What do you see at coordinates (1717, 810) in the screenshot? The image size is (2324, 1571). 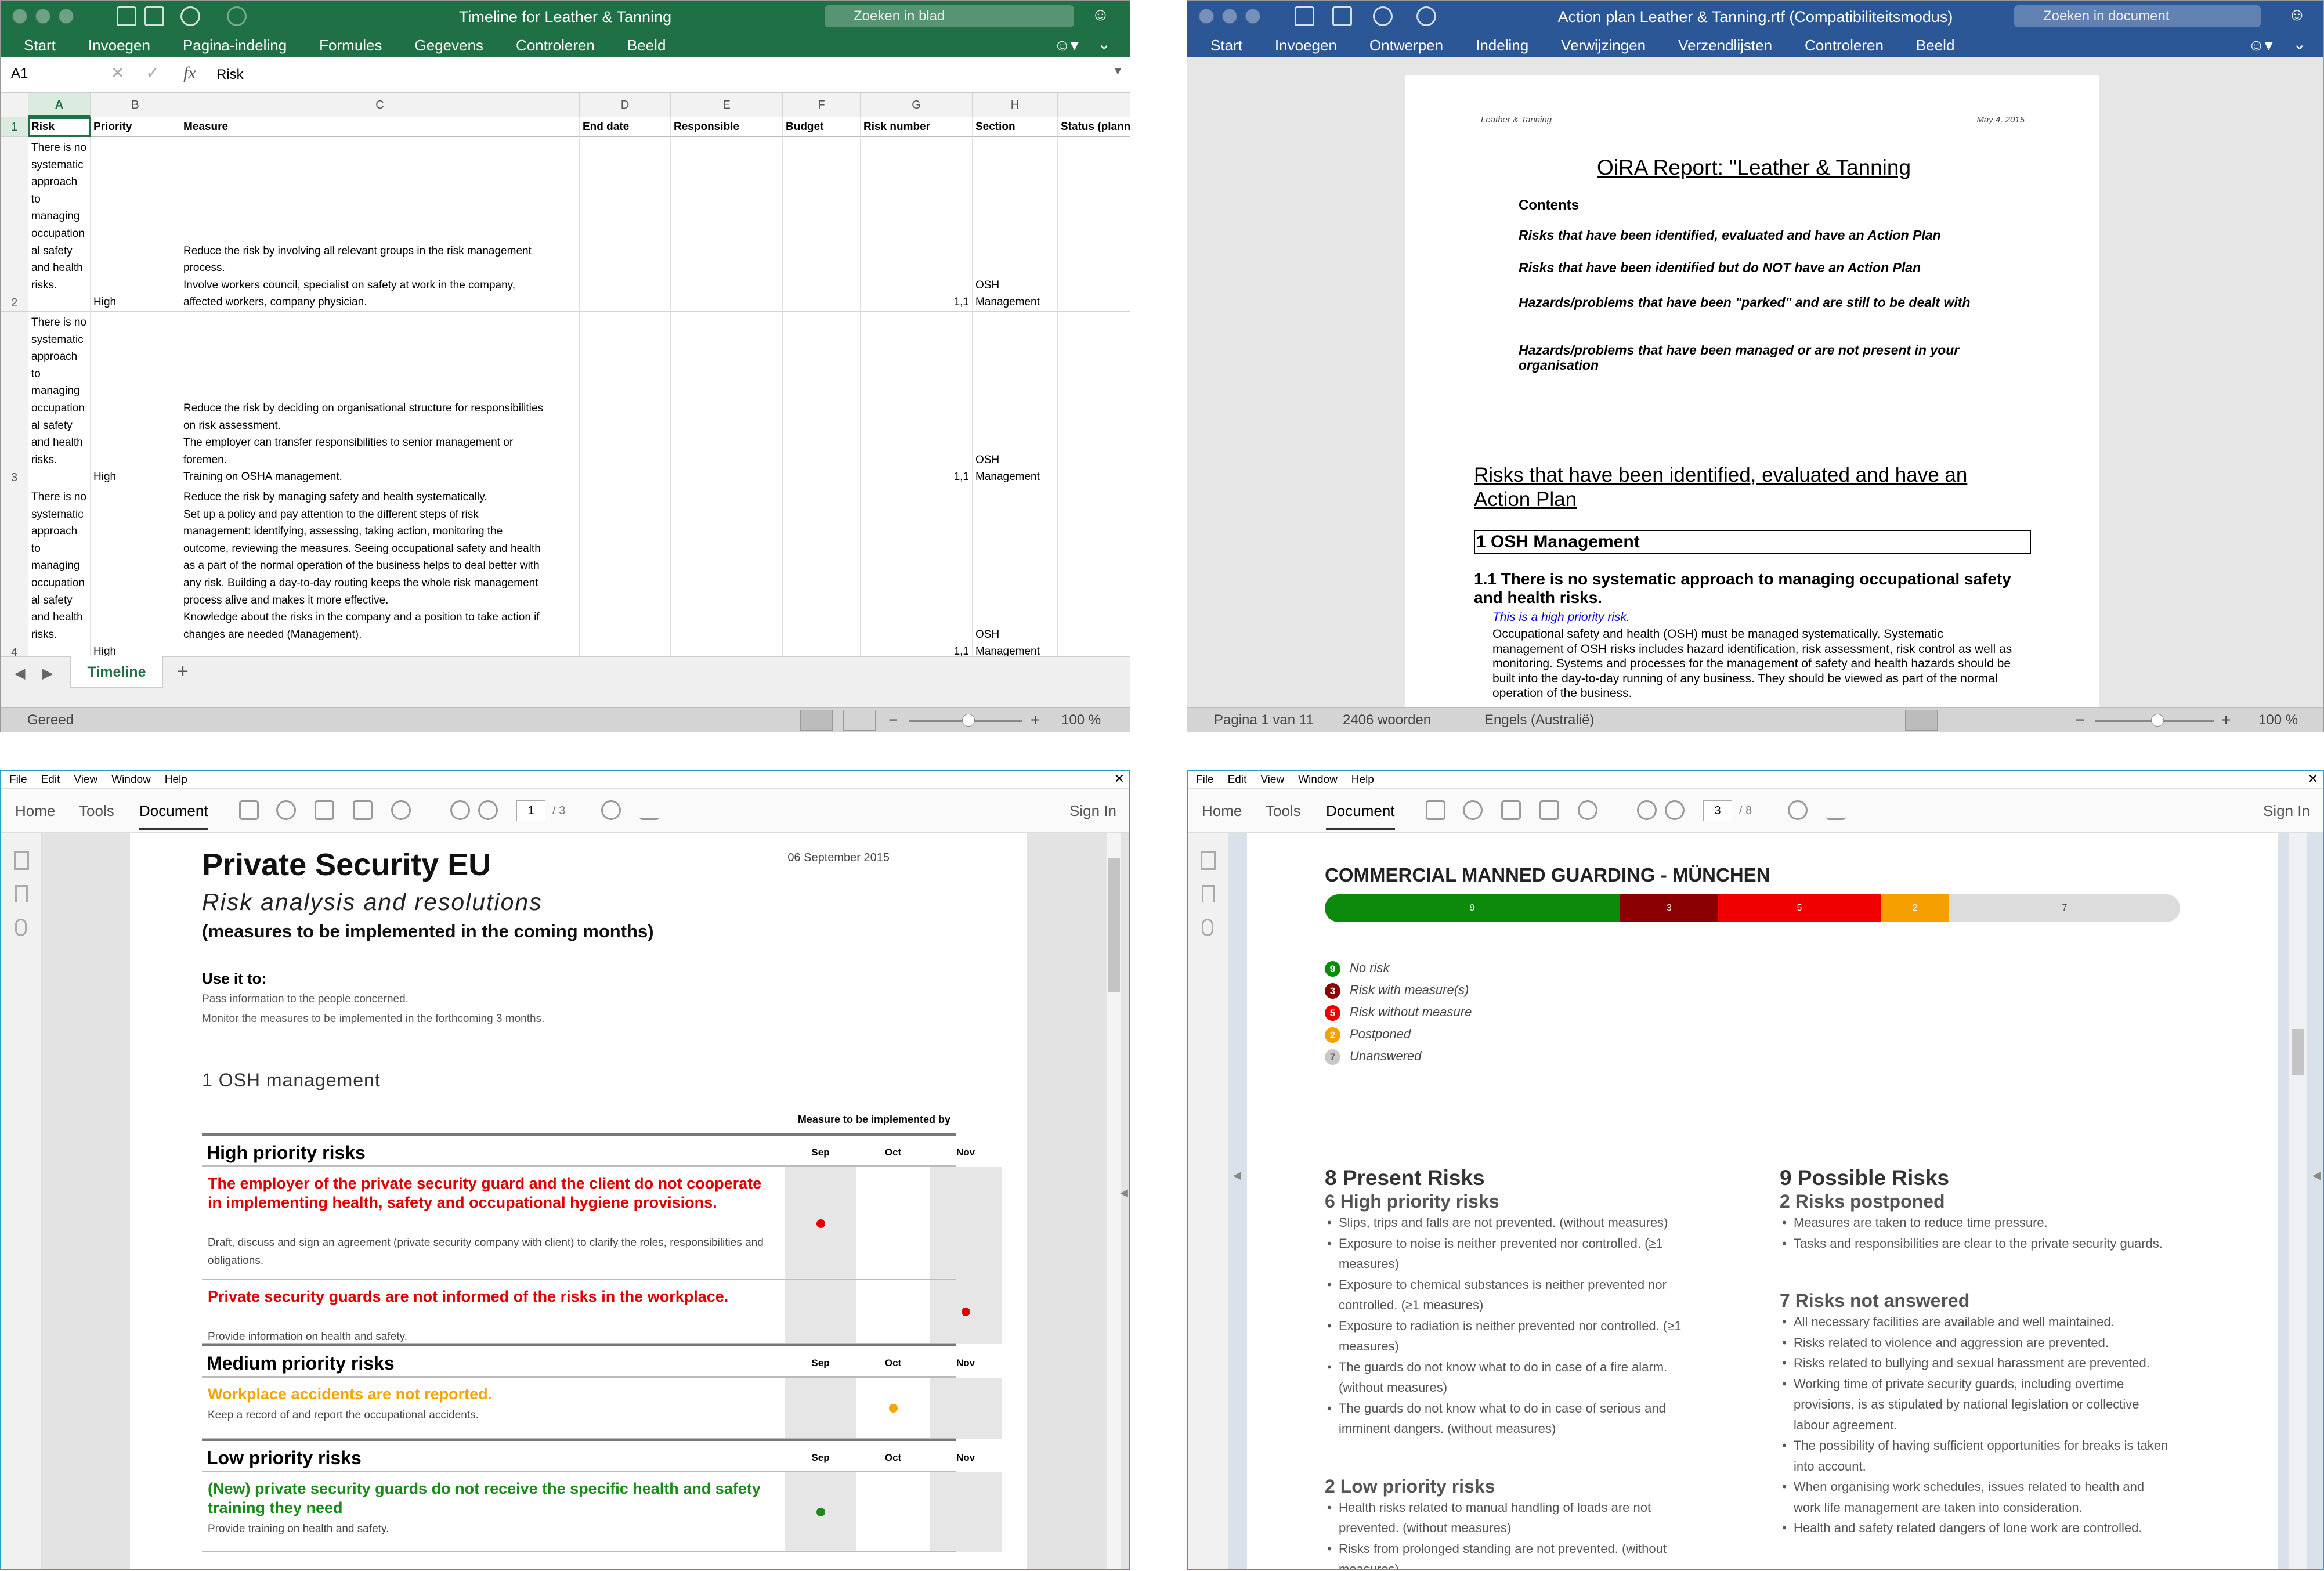 I see `page-number-input: 3` at bounding box center [1717, 810].